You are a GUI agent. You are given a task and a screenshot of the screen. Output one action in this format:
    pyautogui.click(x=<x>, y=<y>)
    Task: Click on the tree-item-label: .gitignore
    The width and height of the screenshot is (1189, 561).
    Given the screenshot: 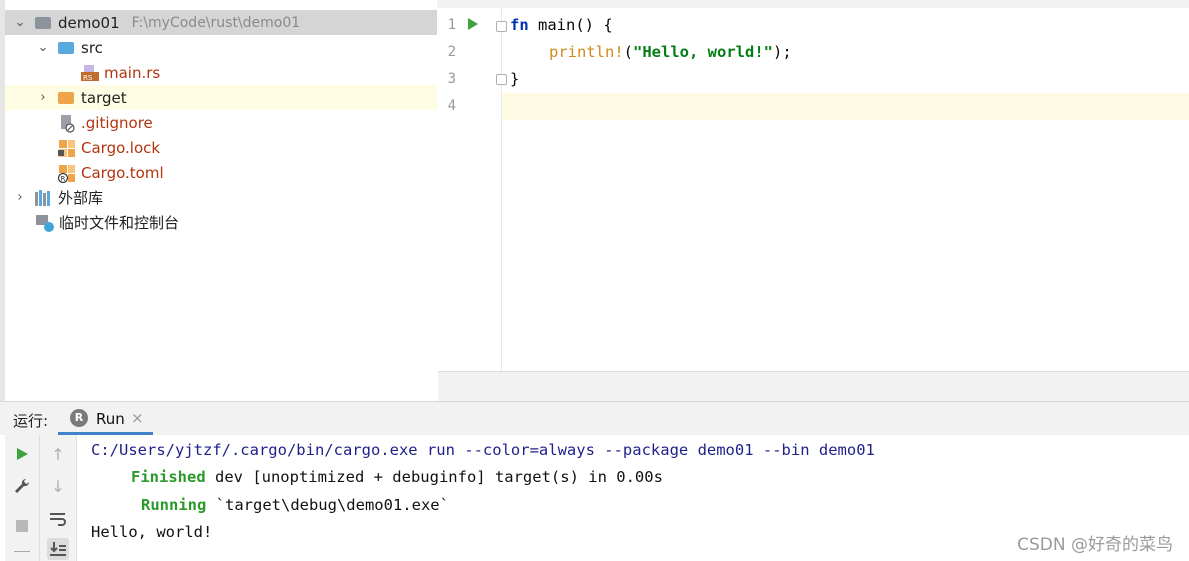 What is the action you would take?
    pyautogui.click(x=117, y=122)
    